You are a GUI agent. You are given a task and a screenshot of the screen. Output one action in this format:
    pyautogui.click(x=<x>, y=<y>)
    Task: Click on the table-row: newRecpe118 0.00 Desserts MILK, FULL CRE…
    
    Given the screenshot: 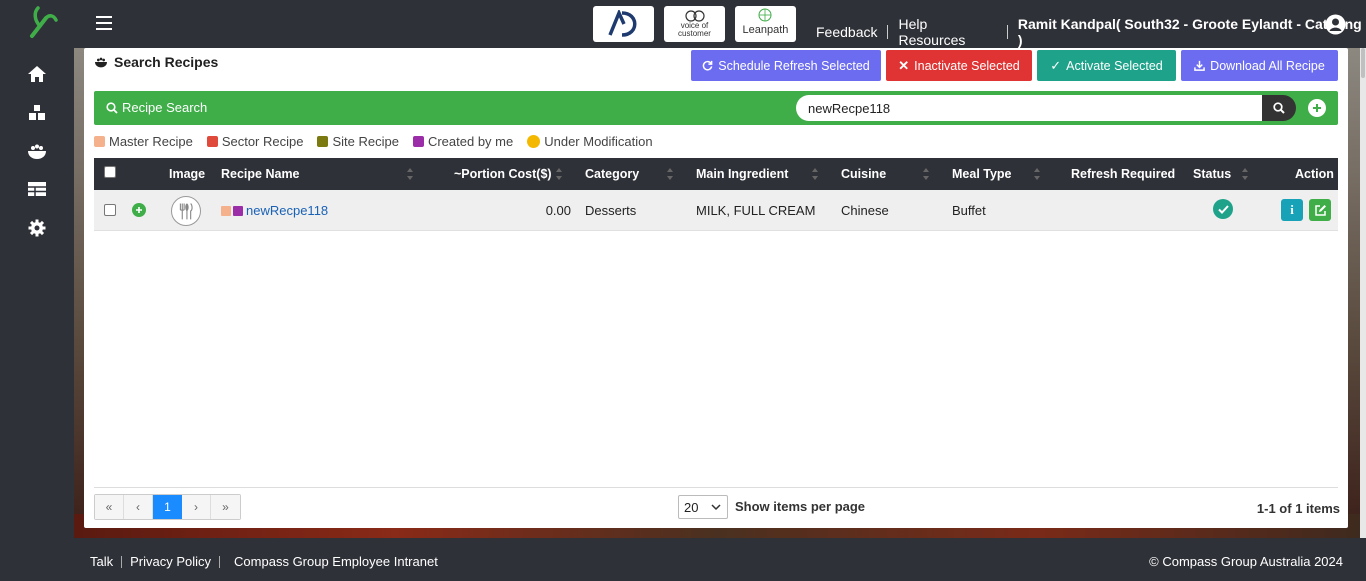 What is the action you would take?
    pyautogui.click(x=716, y=210)
    